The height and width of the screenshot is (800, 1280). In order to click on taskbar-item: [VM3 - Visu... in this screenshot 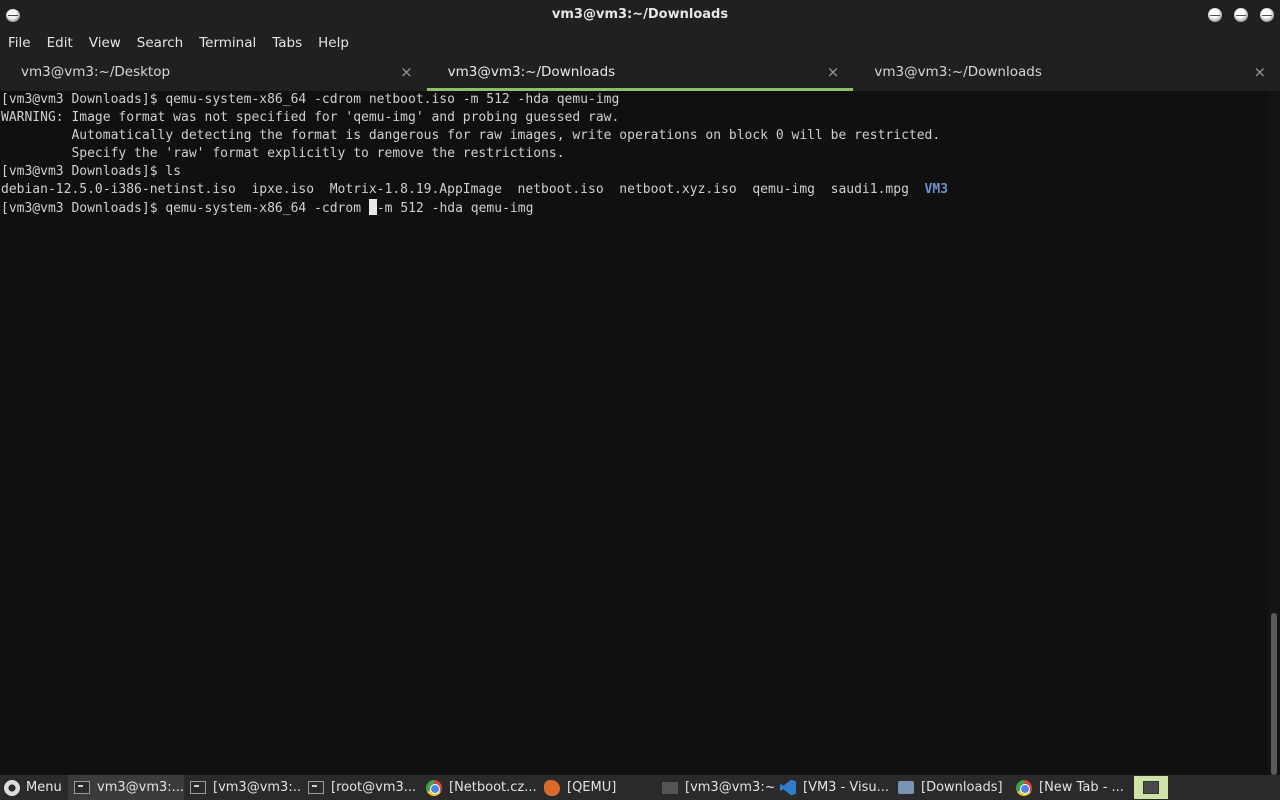, I will do `click(833, 787)`.